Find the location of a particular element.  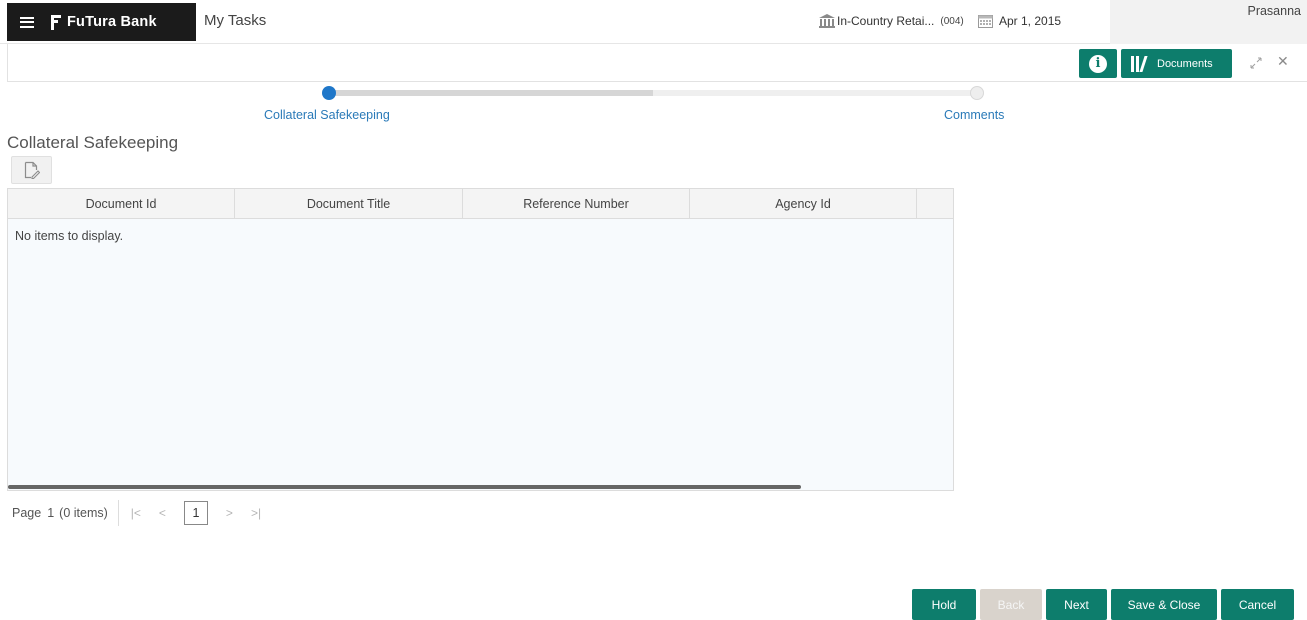

step-label-comments: Comments is located at coordinates (974, 115).